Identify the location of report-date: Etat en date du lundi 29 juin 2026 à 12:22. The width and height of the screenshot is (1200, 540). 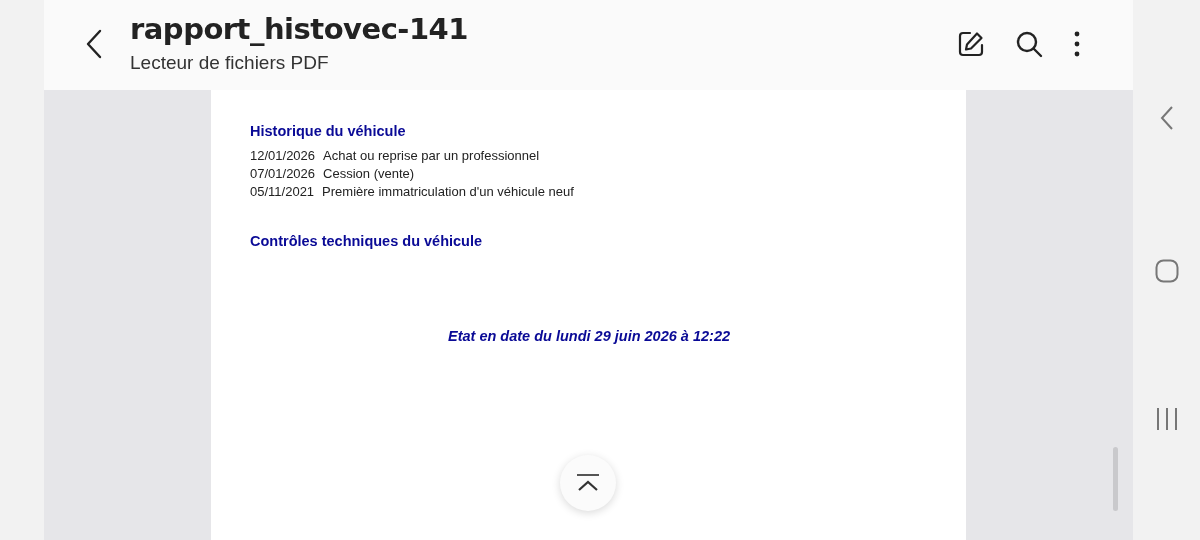
(588, 336).